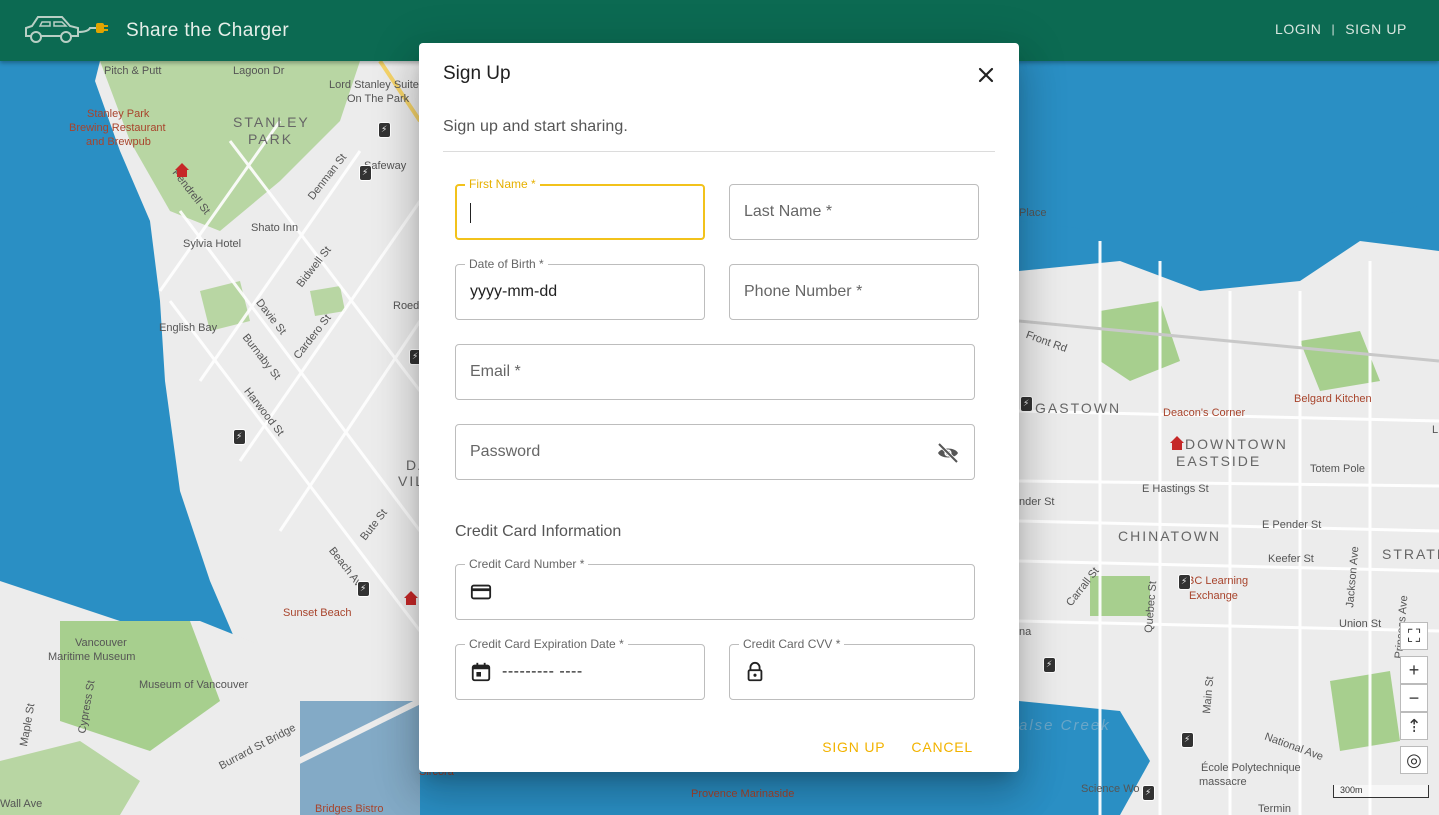 This screenshot has width=1439, height=815. Describe the element at coordinates (854, 212) in the screenshot. I see `last-name-field: Last Name *` at that location.